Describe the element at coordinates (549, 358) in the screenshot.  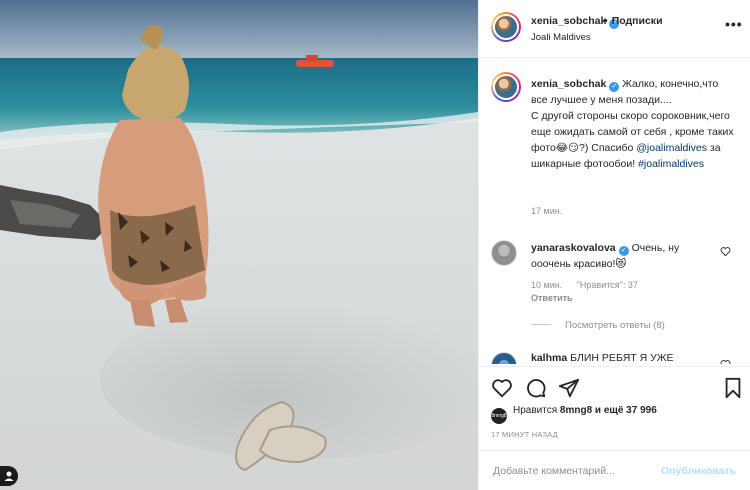
I see `commenter-username: kalhma` at that location.